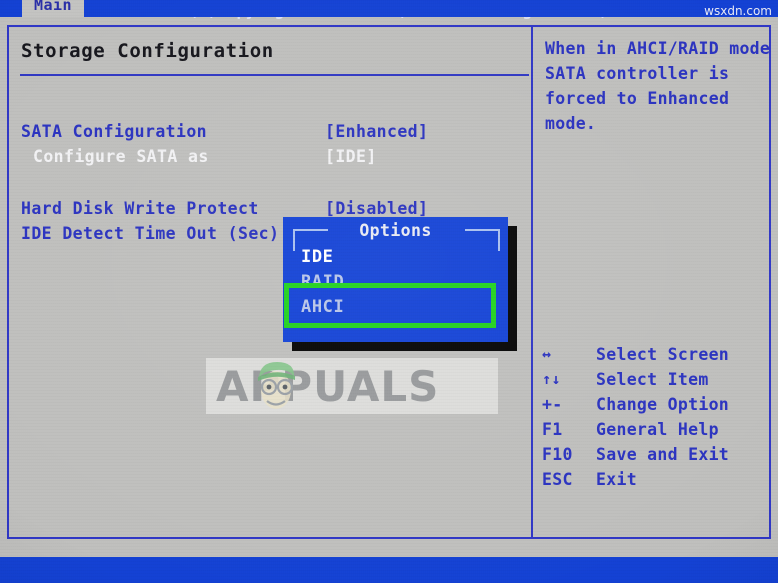 This screenshot has width=778, height=583. I want to click on watermark-source: wsxdn.com, so click(738, 11).